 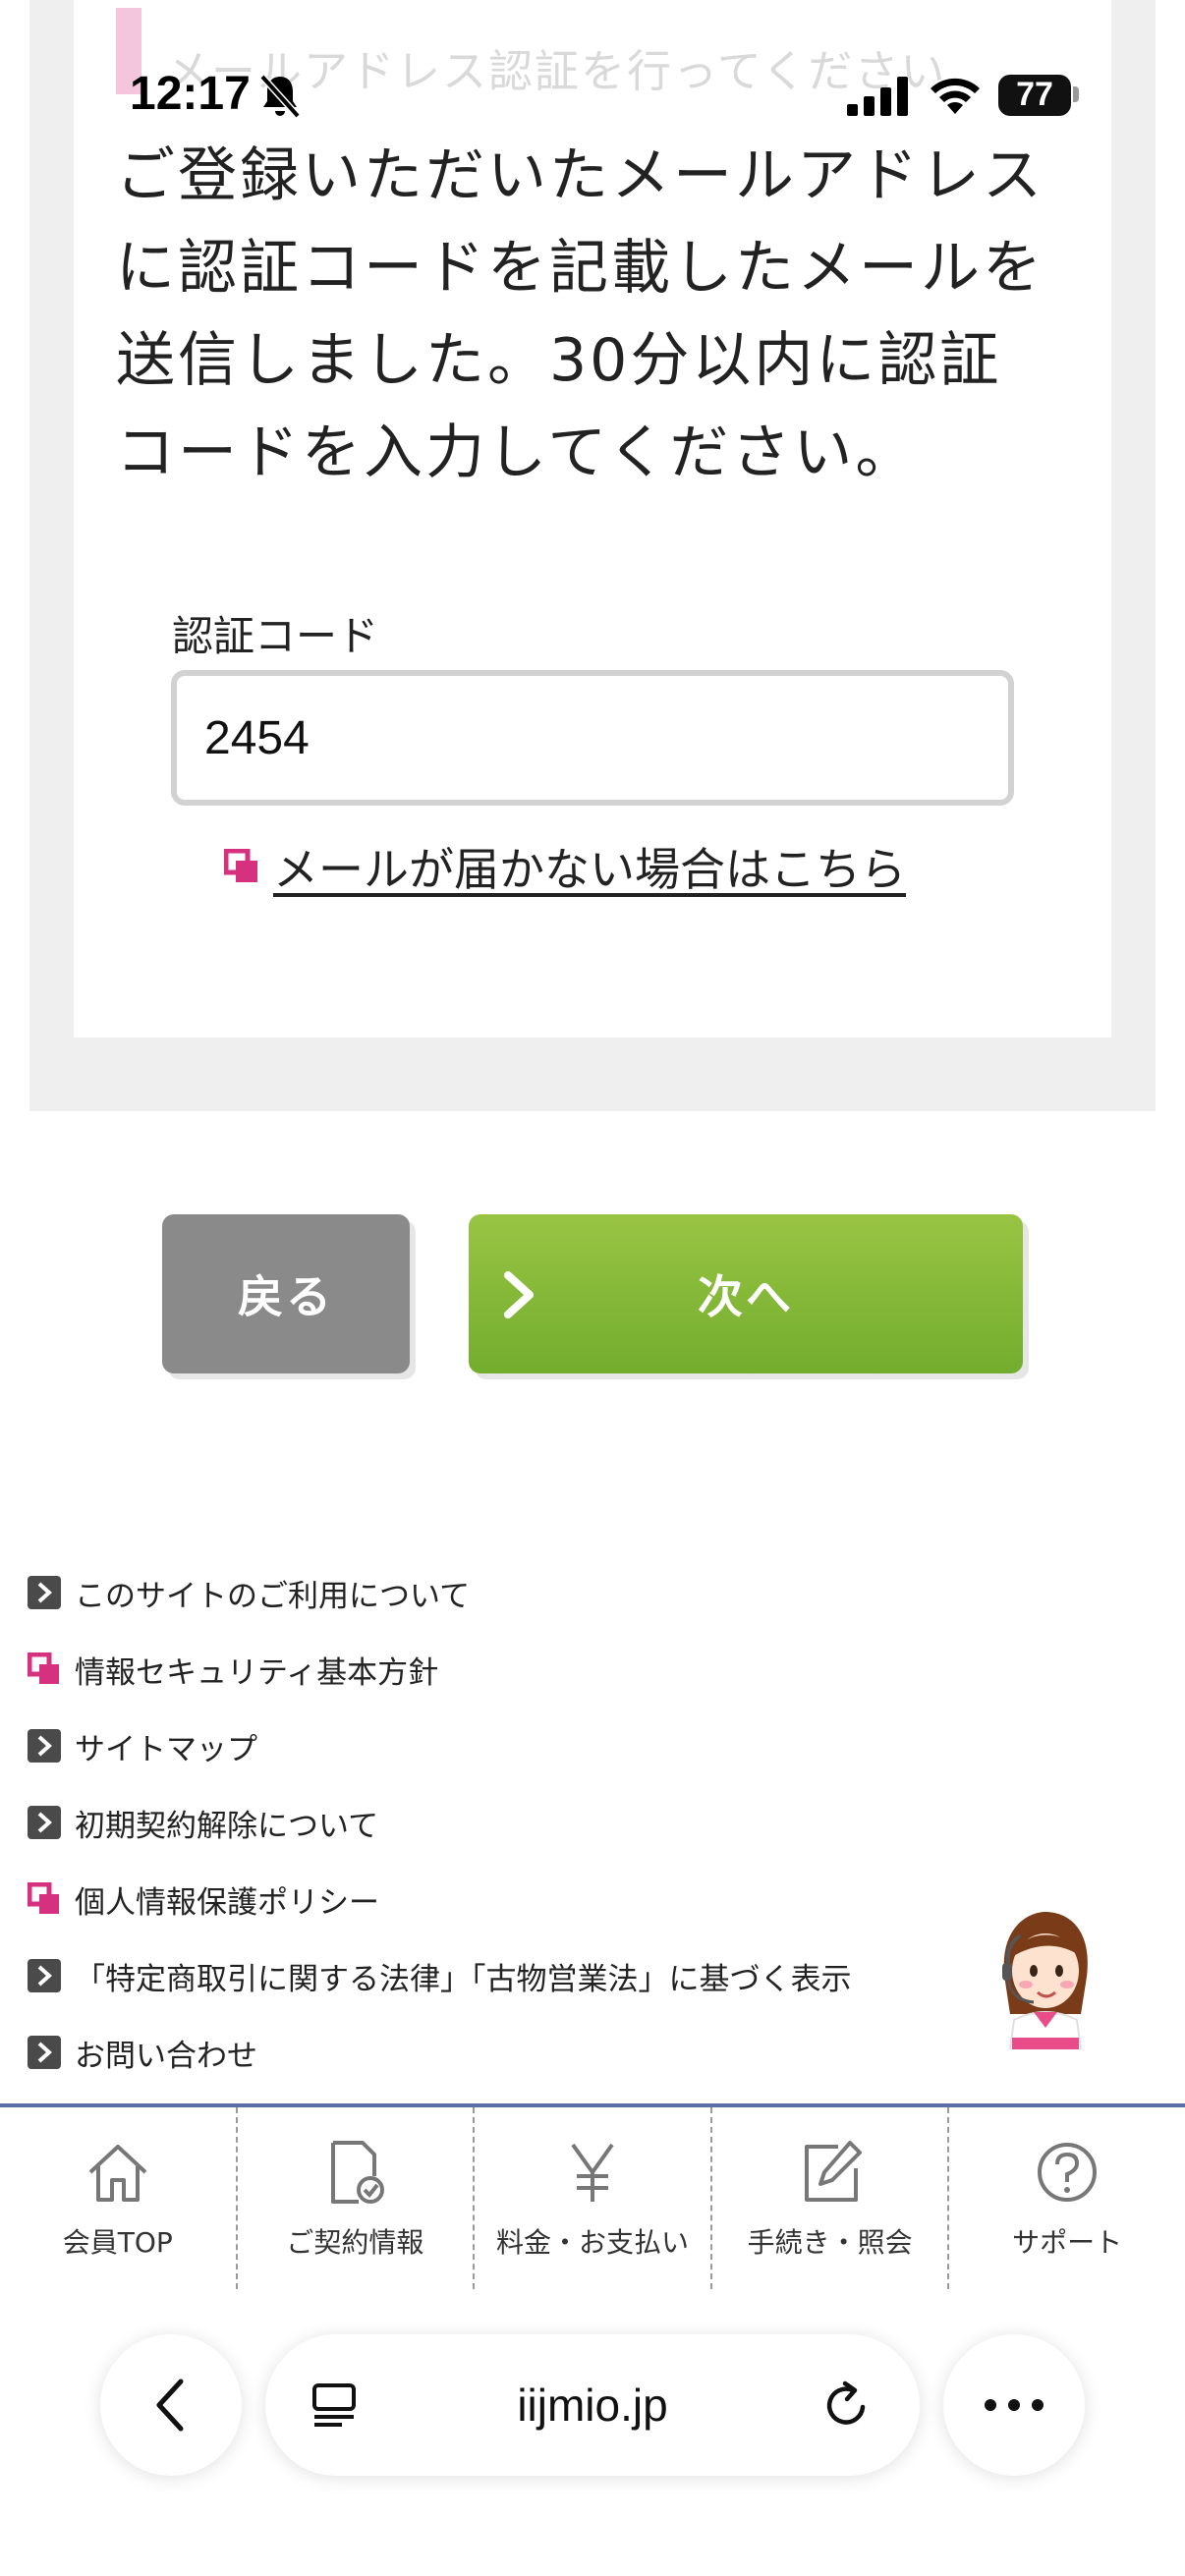 What do you see at coordinates (592, 2242) in the screenshot?
I see `nav-item-label: 料金・お支払い` at bounding box center [592, 2242].